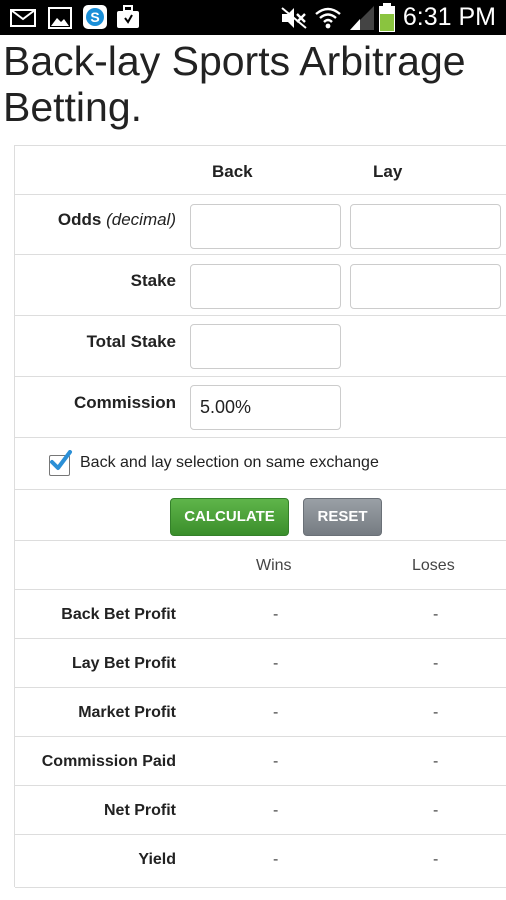 This screenshot has width=506, height=900. I want to click on skype-icon: S, so click(95, 17).